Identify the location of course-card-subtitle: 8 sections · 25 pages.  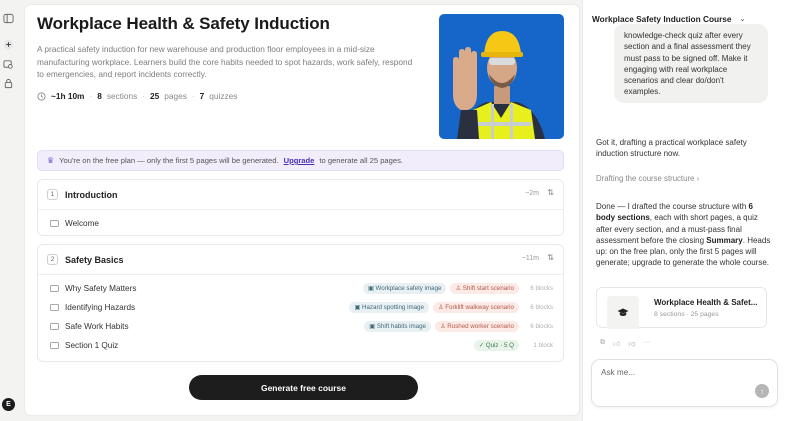
(686, 314).